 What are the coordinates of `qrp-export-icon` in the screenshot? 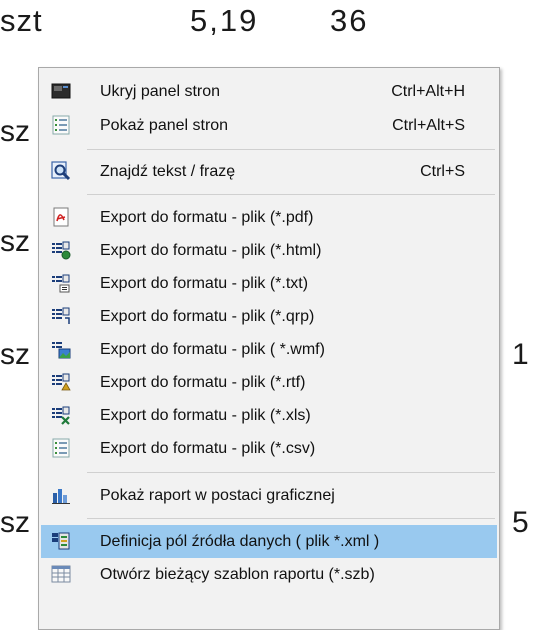 It's located at (61, 316).